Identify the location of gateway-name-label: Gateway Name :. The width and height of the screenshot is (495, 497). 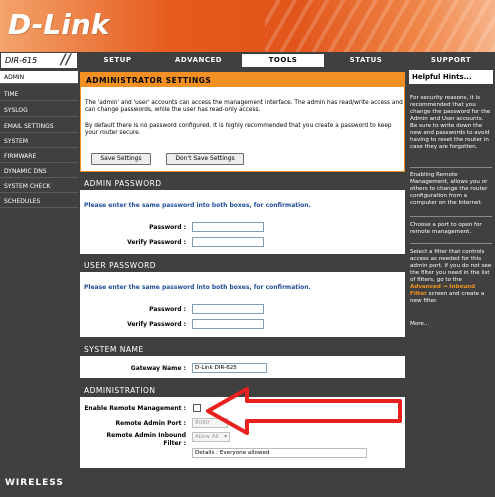
(158, 368).